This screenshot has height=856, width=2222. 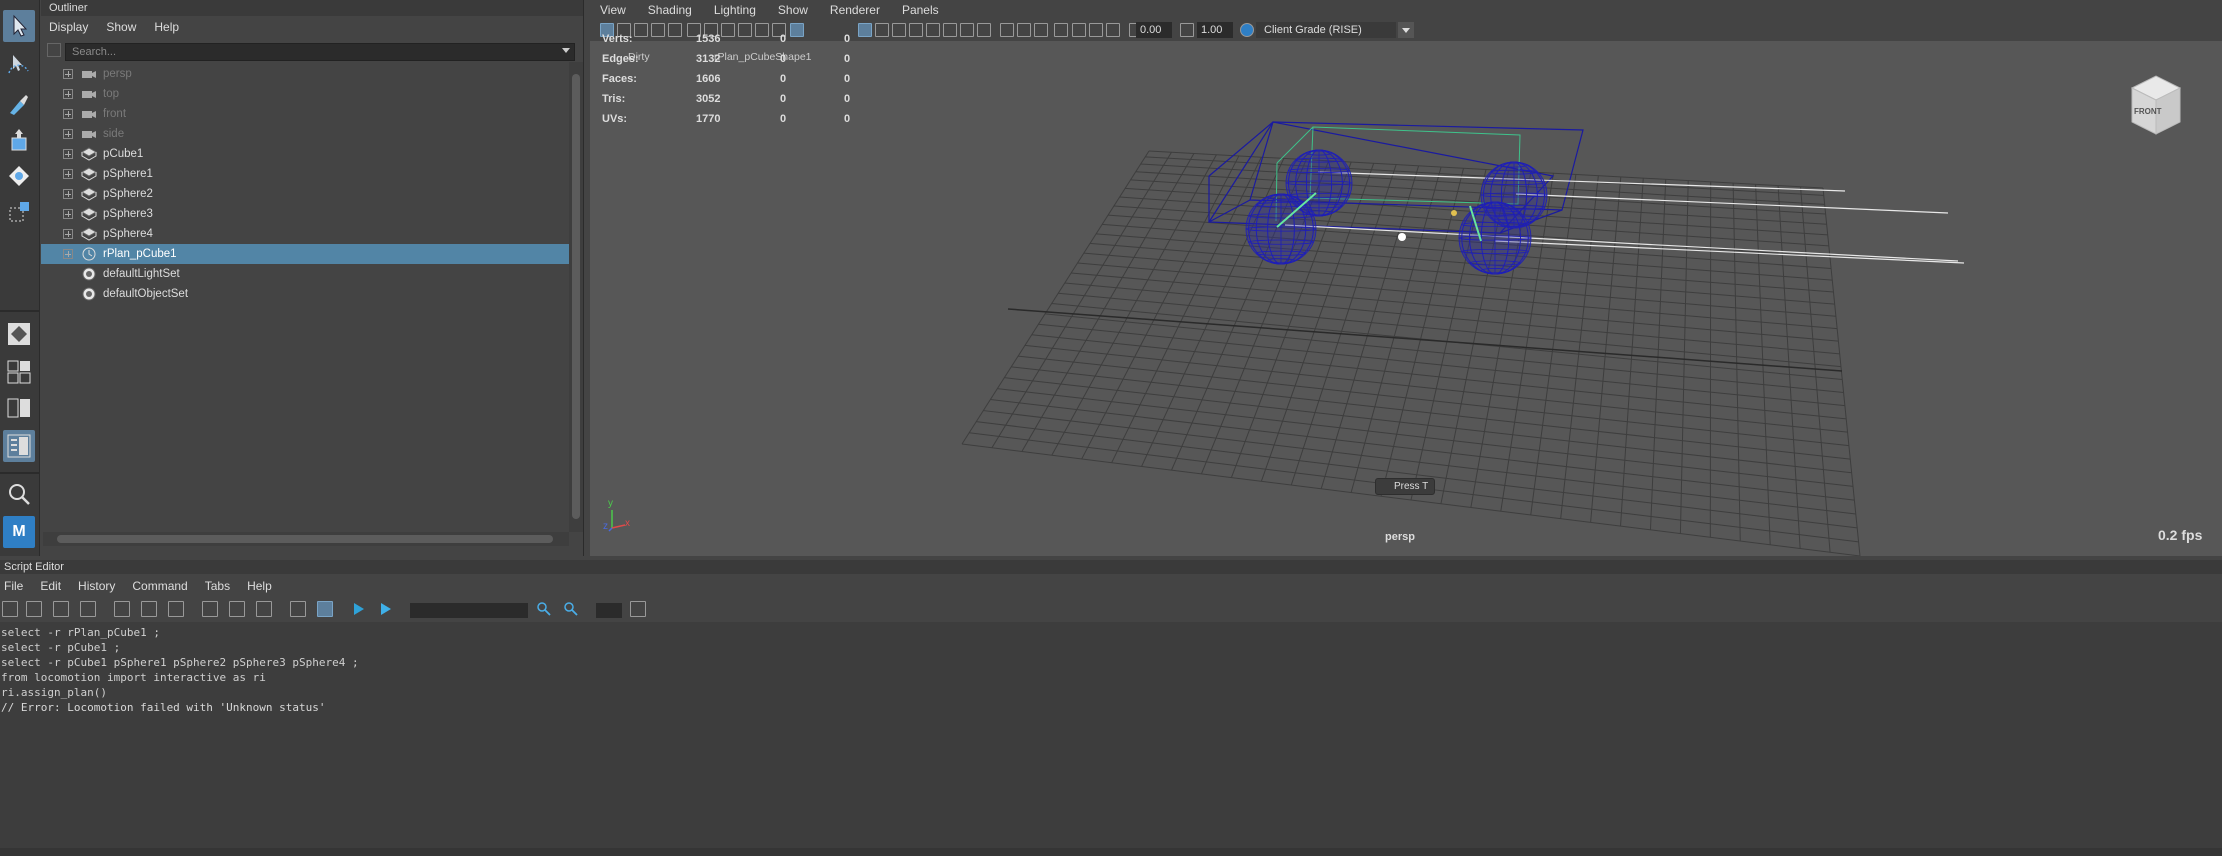 What do you see at coordinates (305, 94) in the screenshot?
I see `outliner-item: top` at bounding box center [305, 94].